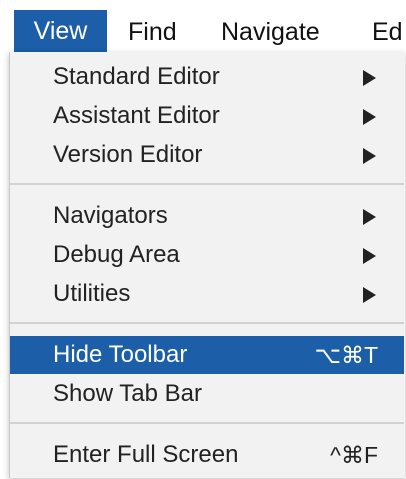  What do you see at coordinates (207, 294) in the screenshot?
I see `menu-item-utilities: Utilities` at bounding box center [207, 294].